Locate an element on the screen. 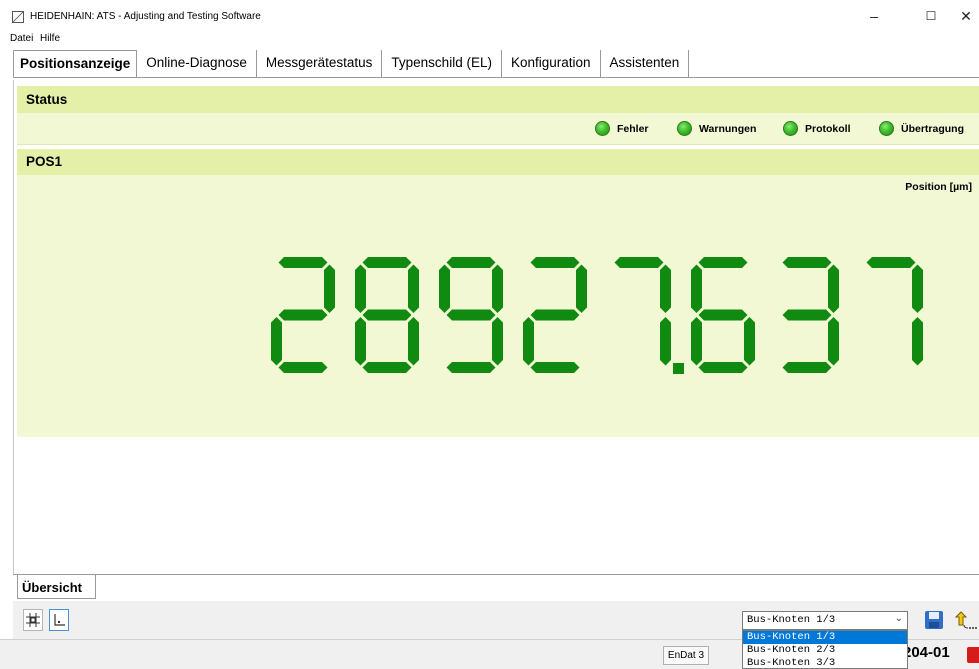  bus-node-select: Bus-Knoten 1/3 ⌄ is located at coordinates (825, 620).